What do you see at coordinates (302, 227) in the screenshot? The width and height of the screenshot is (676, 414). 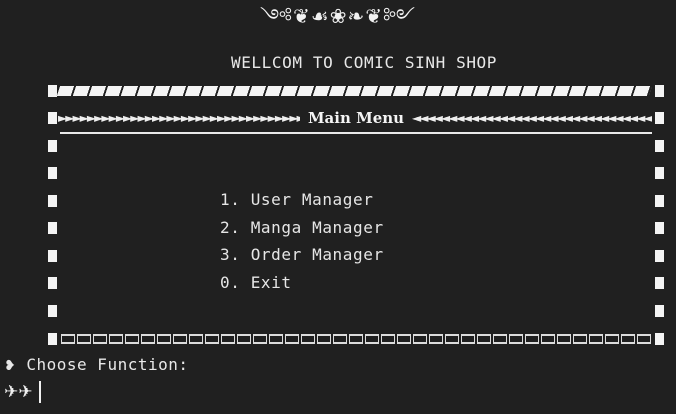 I see `menu-item-manga-manager: 2. Manga Manager` at bounding box center [302, 227].